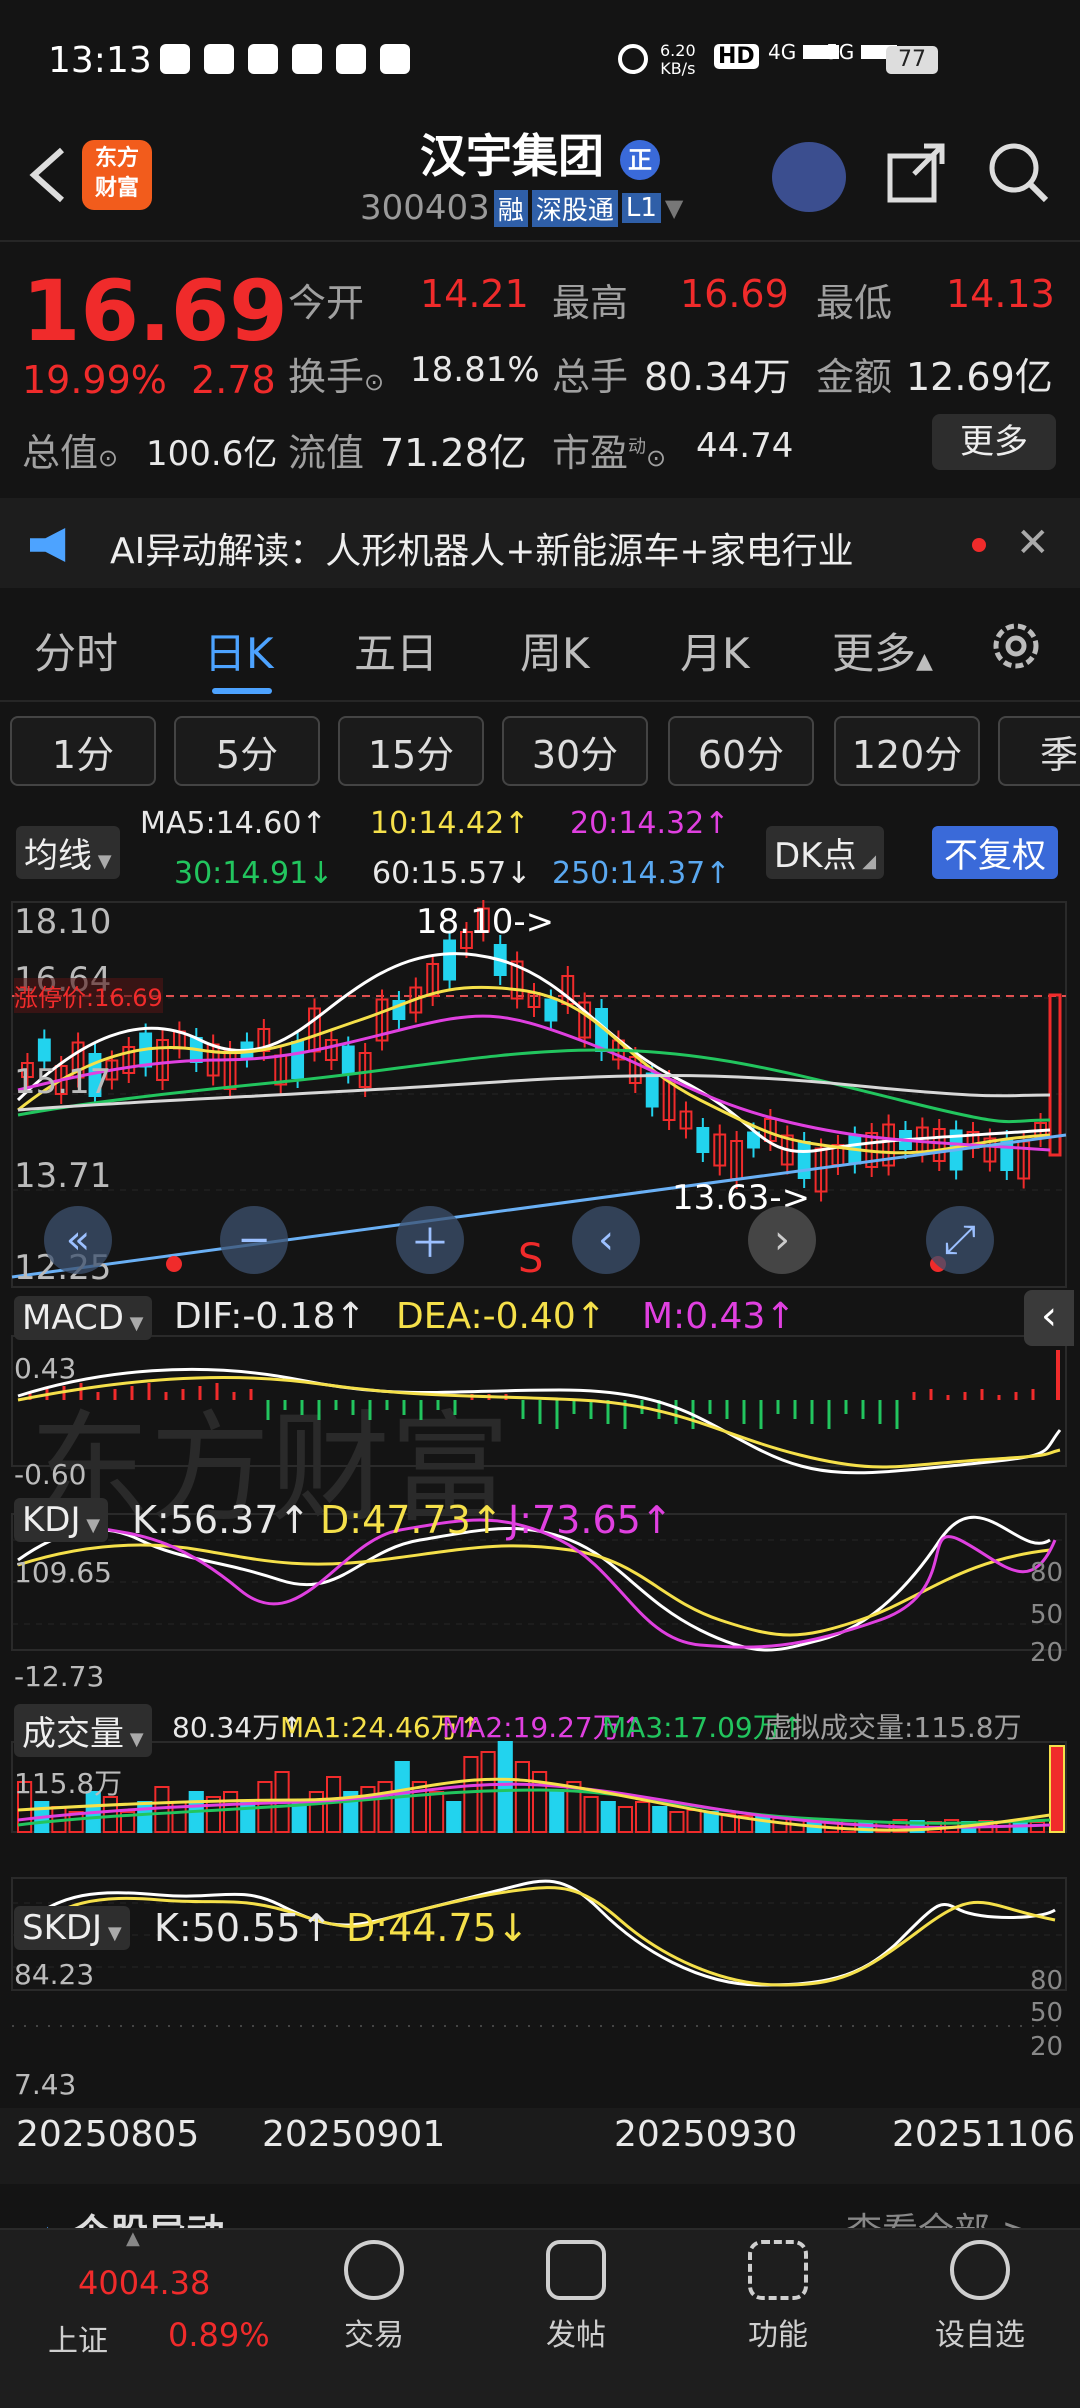  I want to click on skdj-select: SKDJ ▼, so click(72, 1928).